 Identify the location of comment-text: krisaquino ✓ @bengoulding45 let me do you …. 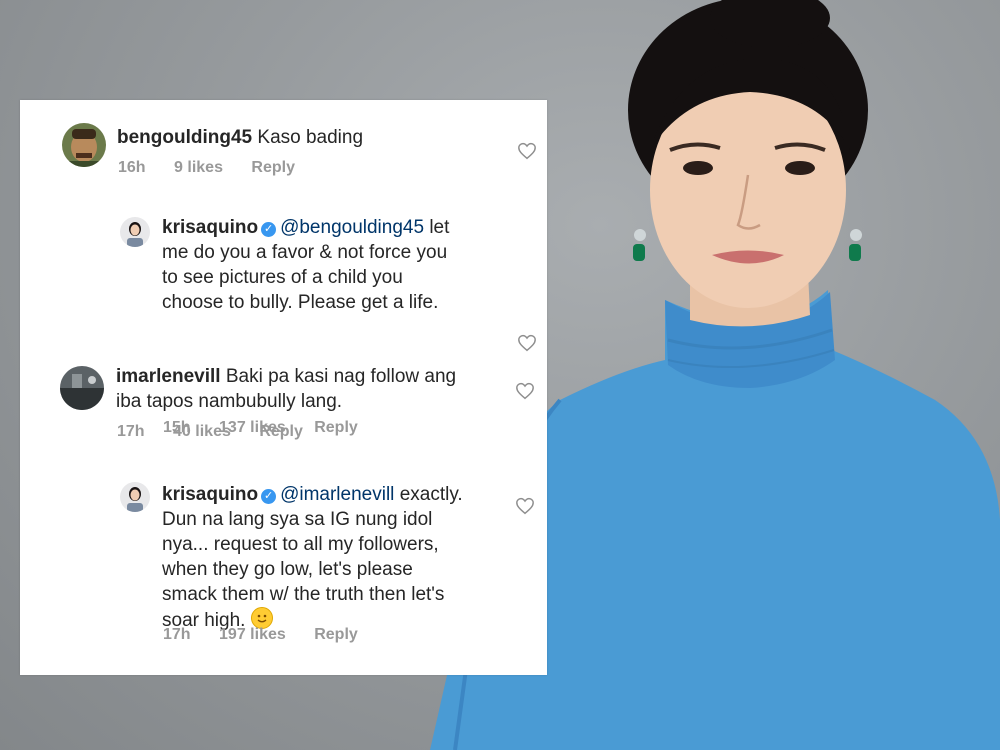
(305, 265).